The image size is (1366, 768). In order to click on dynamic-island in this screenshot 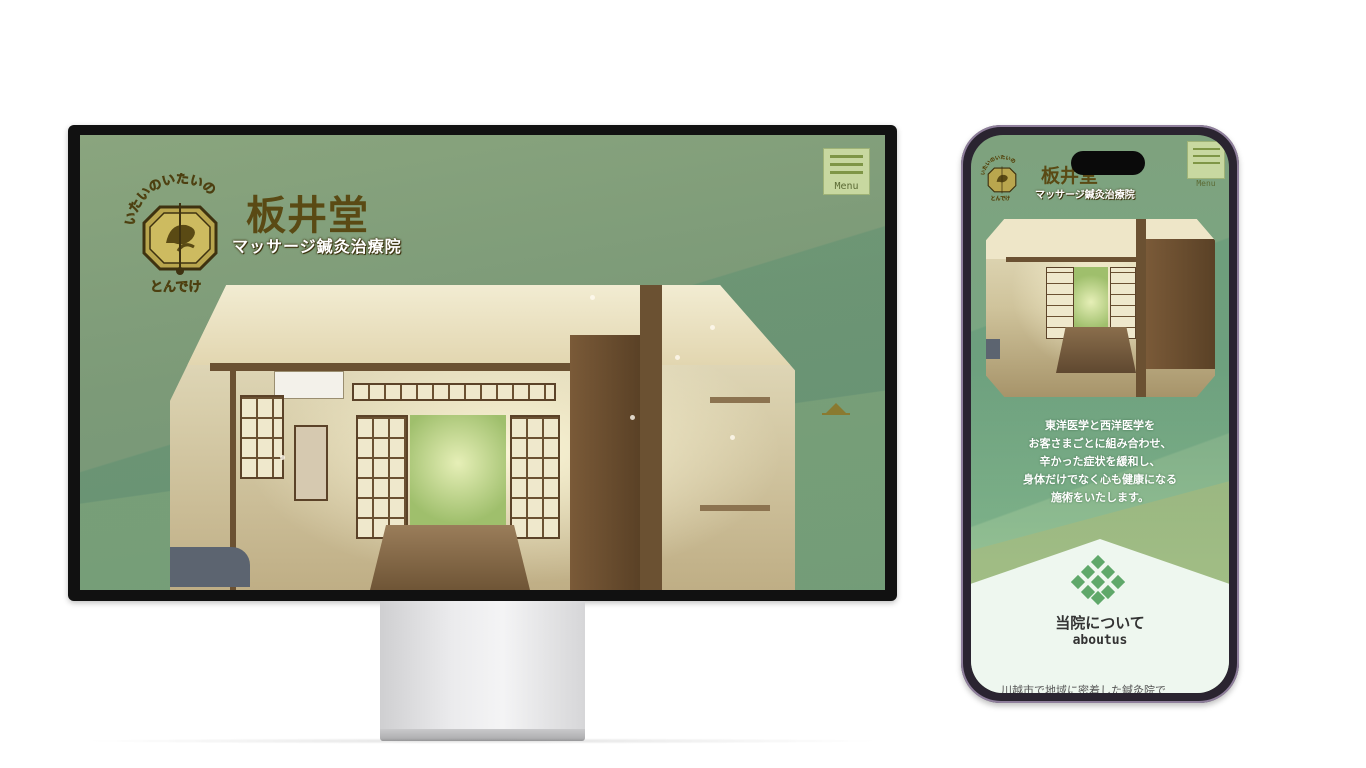, I will do `click(1108, 163)`.